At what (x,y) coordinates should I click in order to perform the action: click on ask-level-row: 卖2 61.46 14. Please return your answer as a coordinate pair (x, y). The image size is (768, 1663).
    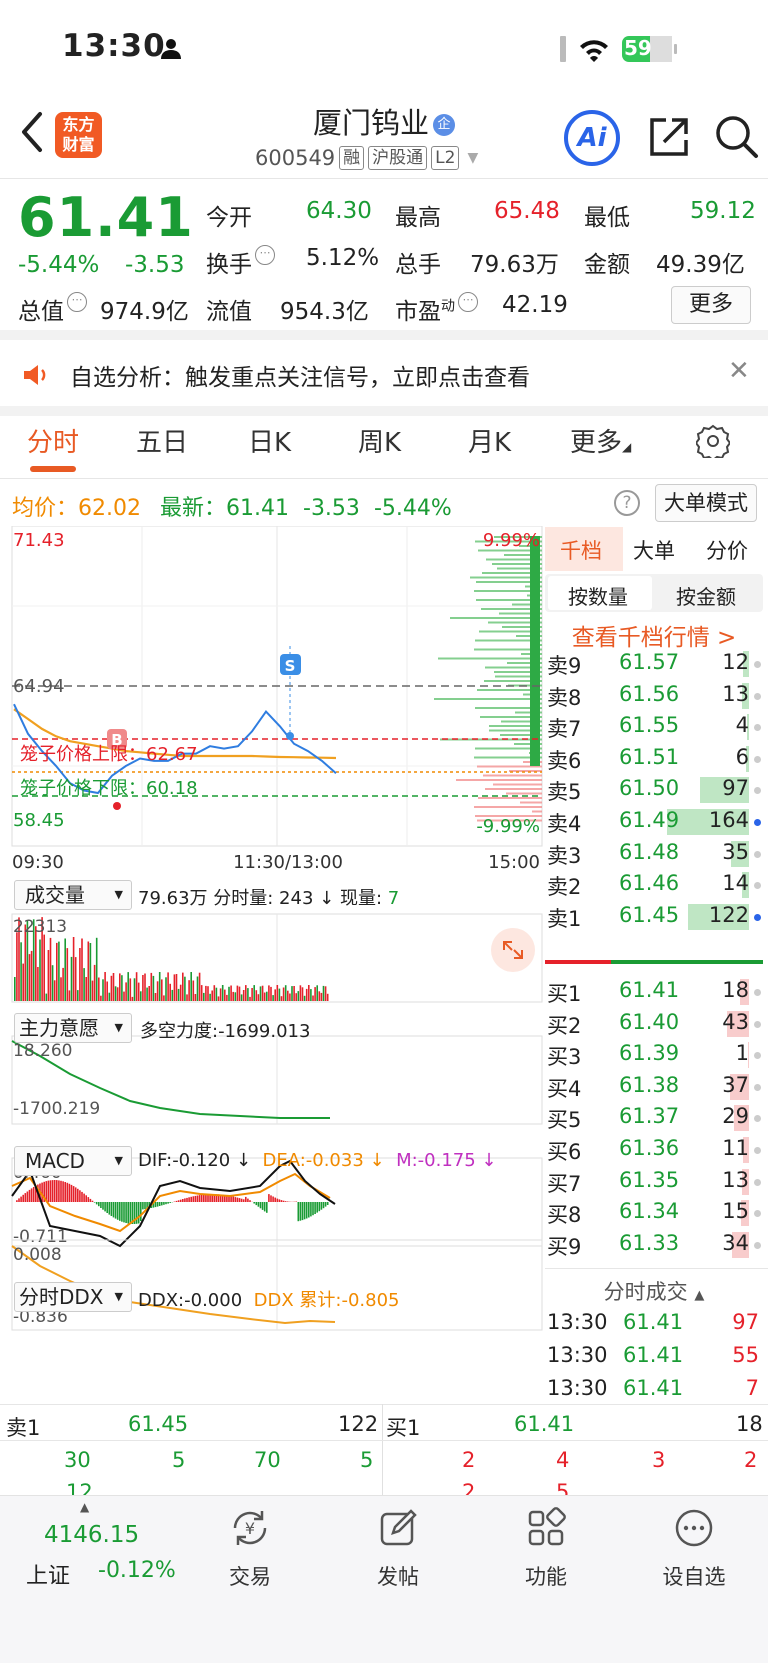
    Looking at the image, I should click on (654, 883).